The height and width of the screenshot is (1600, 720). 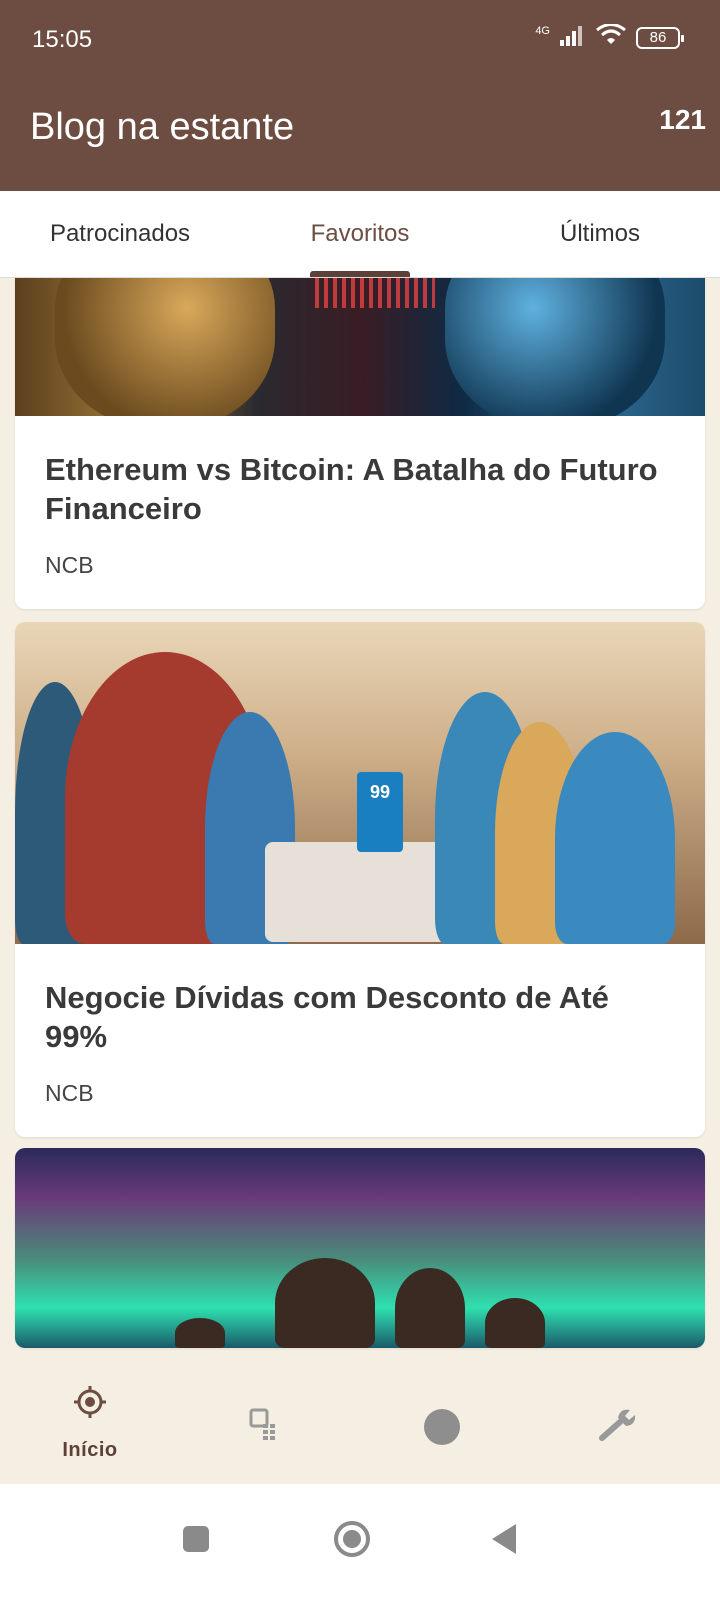 What do you see at coordinates (352, 1541) in the screenshot?
I see `home-button` at bounding box center [352, 1541].